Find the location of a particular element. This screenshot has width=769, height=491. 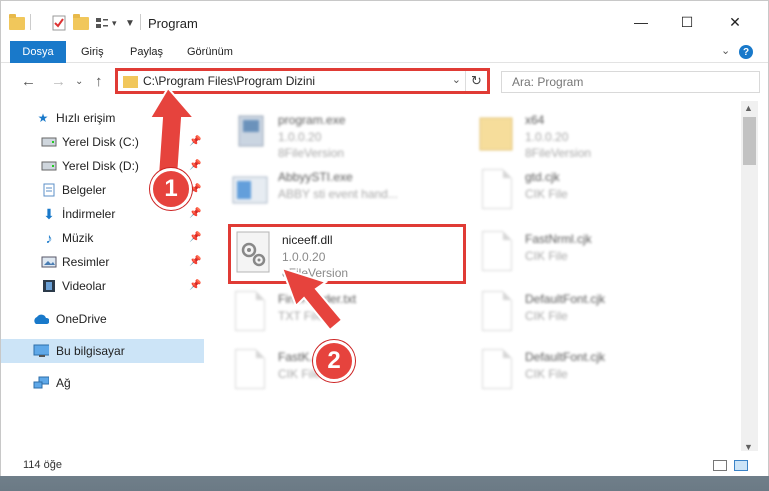

sidebar-item-onedrive: OneDrive is located at coordinates (102, 319).